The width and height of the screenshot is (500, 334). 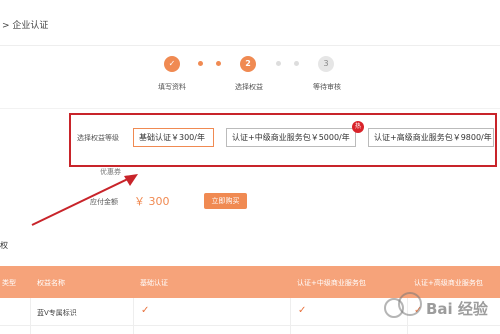 I want to click on step-3-label: 等待审核, so click(x=327, y=87).